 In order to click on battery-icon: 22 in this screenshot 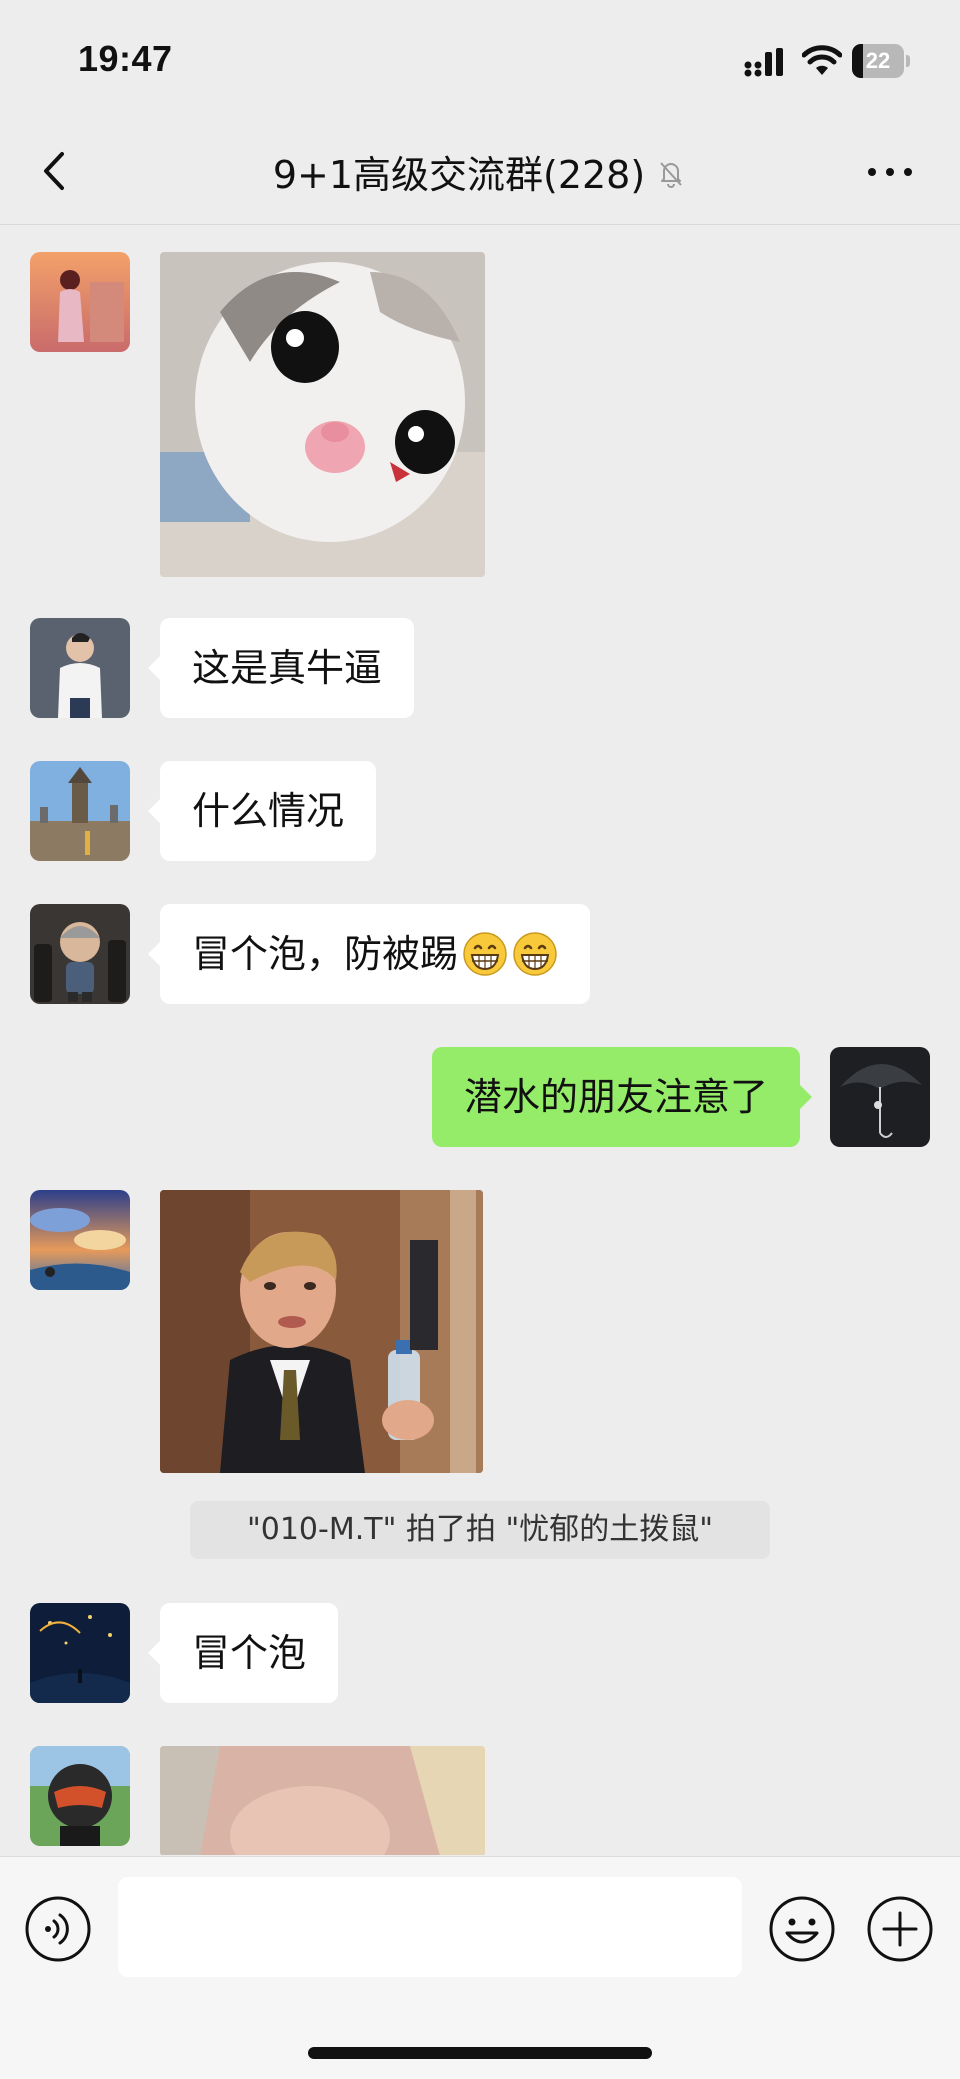, I will do `click(881, 61)`.